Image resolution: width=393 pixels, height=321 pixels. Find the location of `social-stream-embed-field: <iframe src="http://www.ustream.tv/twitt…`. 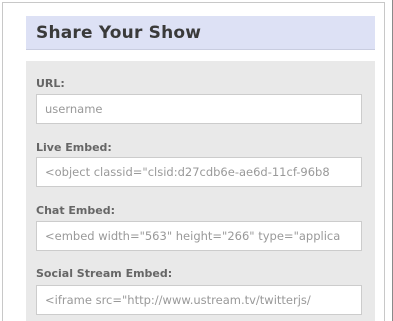

social-stream-embed-field: <iframe src="http://www.ustream.tv/twitt… is located at coordinates (199, 300).